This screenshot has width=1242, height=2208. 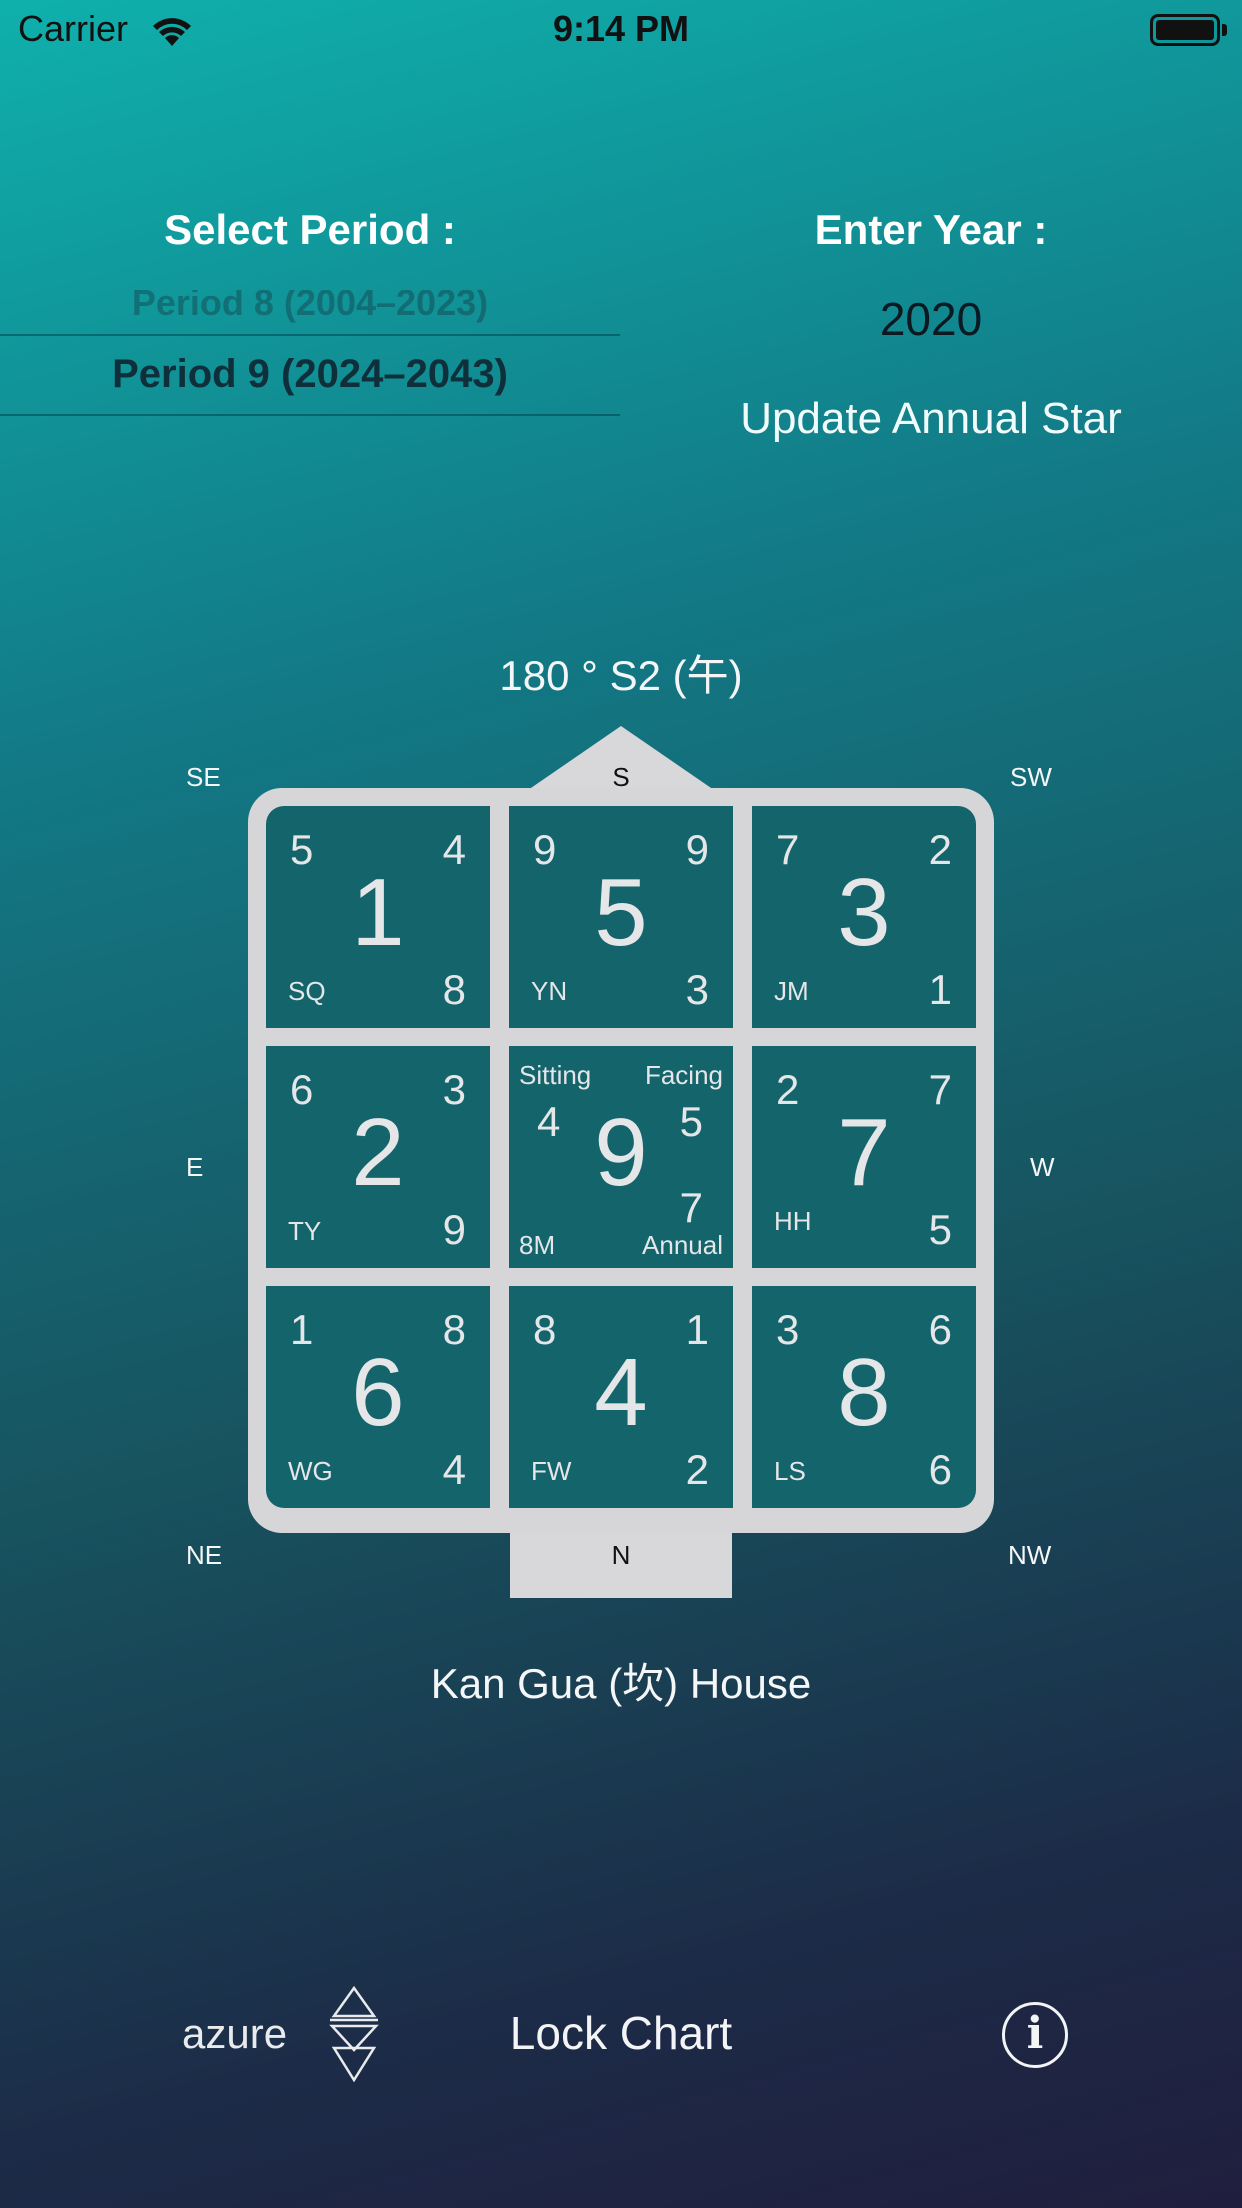 What do you see at coordinates (940, 1229) in the screenshot?
I see `annual-star: 5` at bounding box center [940, 1229].